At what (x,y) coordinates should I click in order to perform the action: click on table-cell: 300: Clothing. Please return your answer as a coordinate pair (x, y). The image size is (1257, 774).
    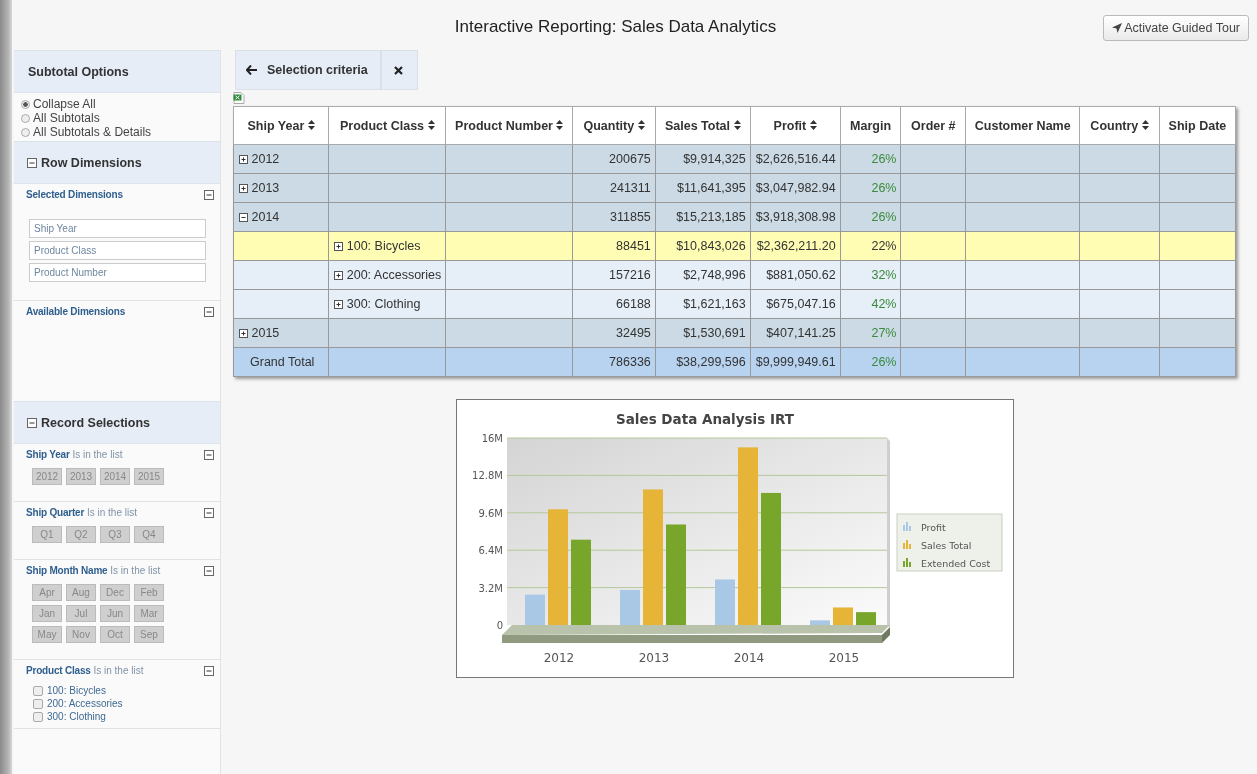
    Looking at the image, I should click on (387, 304).